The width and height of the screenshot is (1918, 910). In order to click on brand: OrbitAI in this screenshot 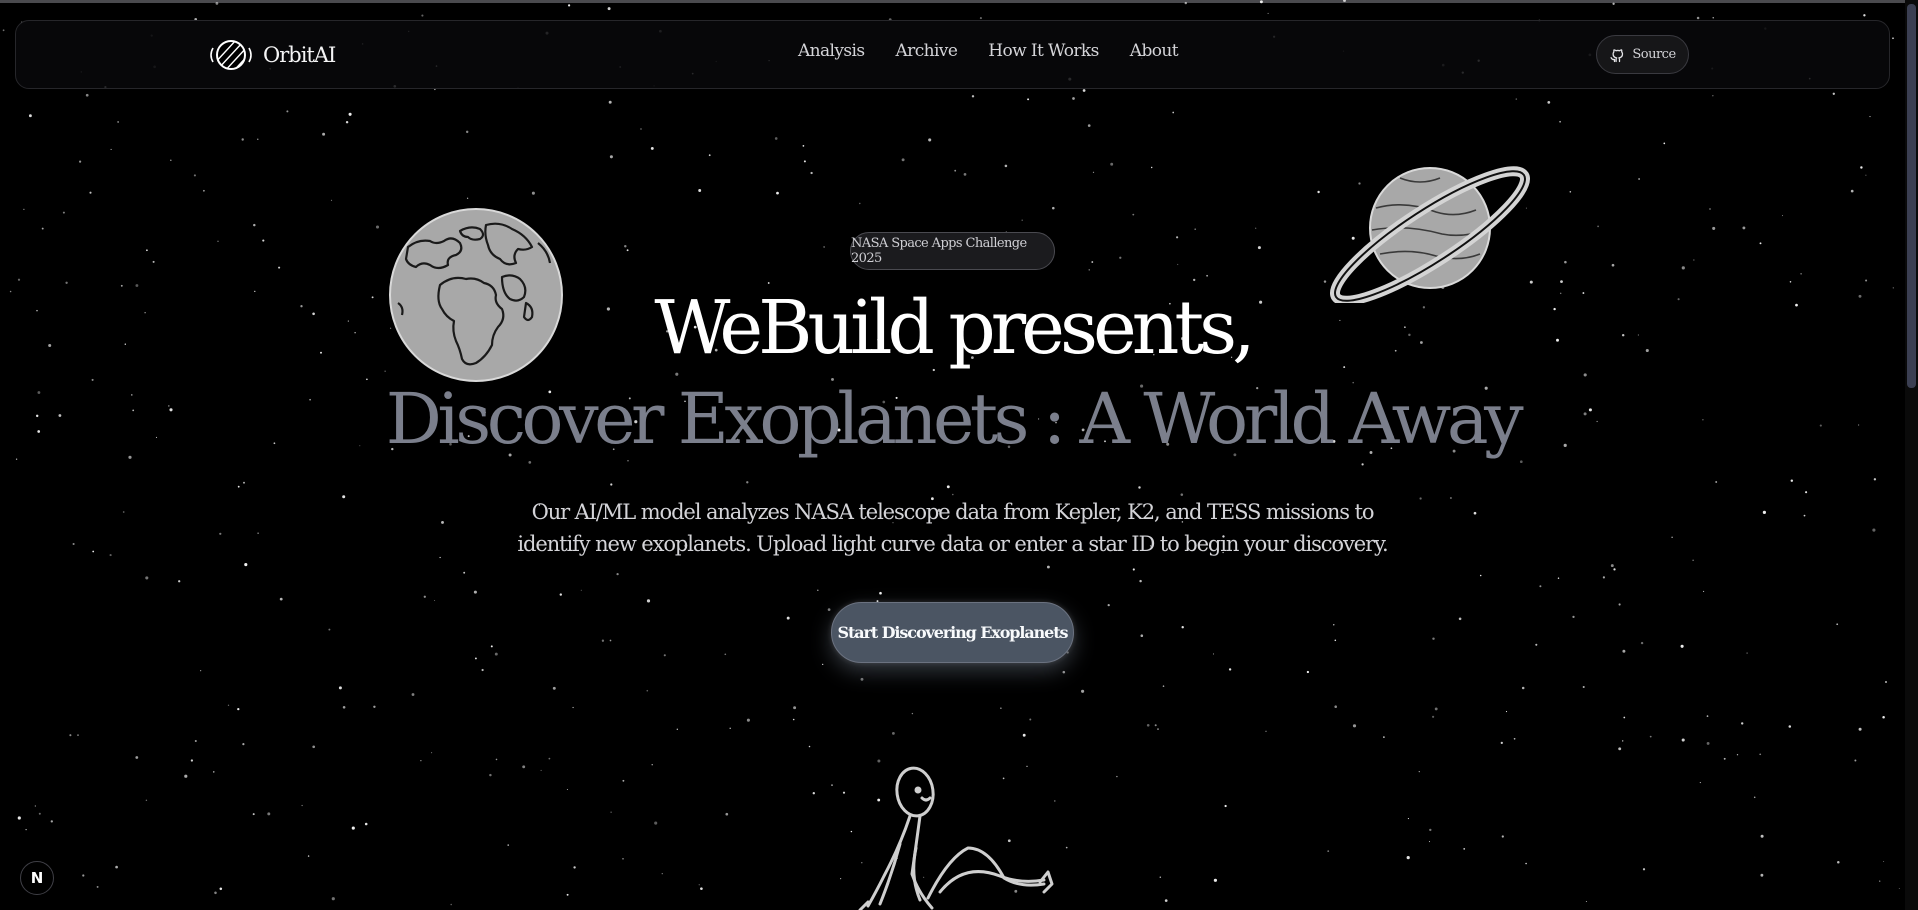, I will do `click(271, 55)`.